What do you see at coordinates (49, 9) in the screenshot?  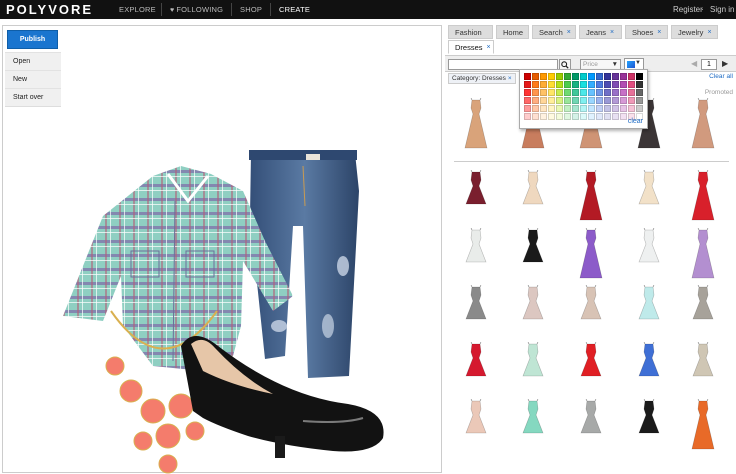 I see `polyvore-logo: POLYVORE` at bounding box center [49, 9].